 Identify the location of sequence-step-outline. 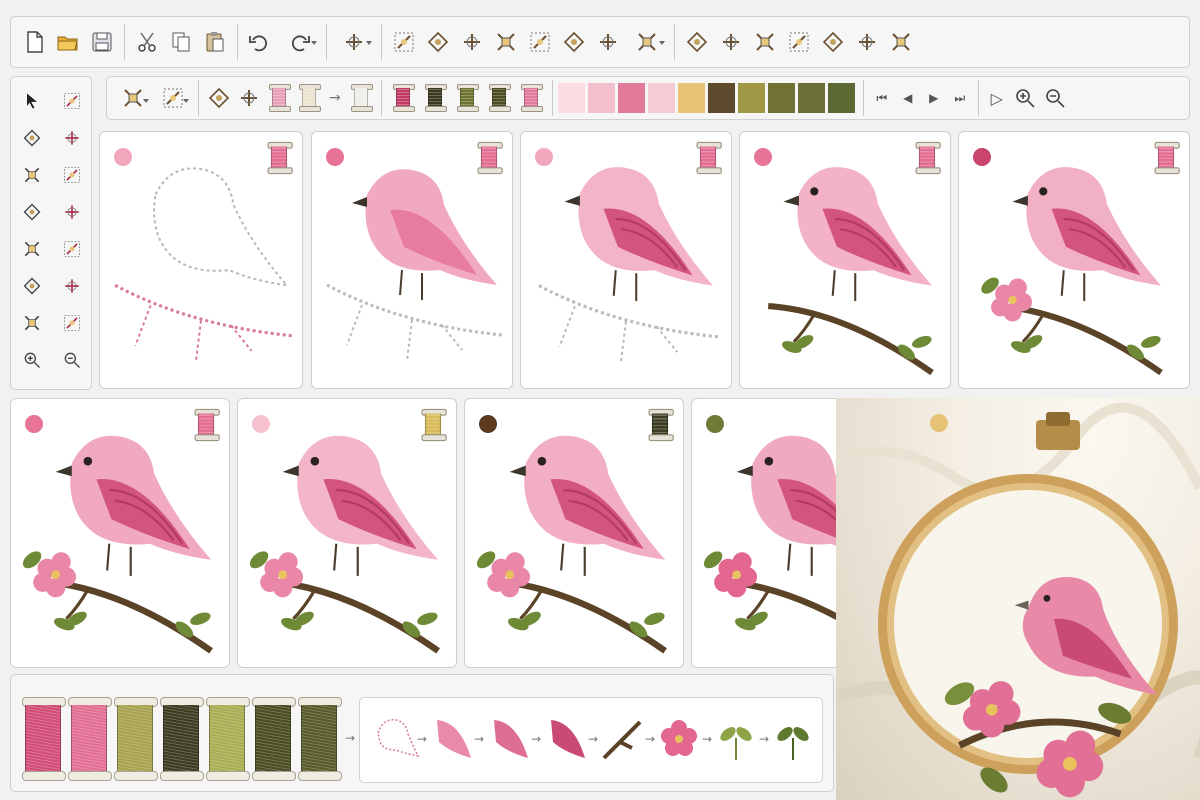
(394, 739).